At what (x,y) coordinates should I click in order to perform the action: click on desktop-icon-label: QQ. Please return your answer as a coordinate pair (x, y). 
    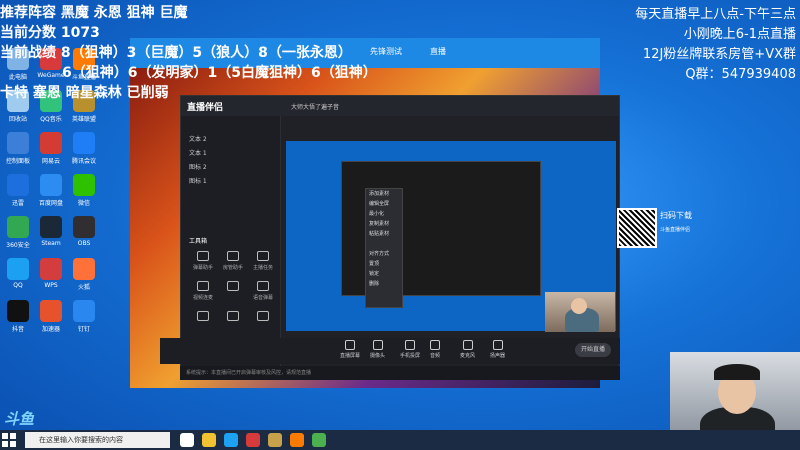
    Looking at the image, I should click on (18, 285).